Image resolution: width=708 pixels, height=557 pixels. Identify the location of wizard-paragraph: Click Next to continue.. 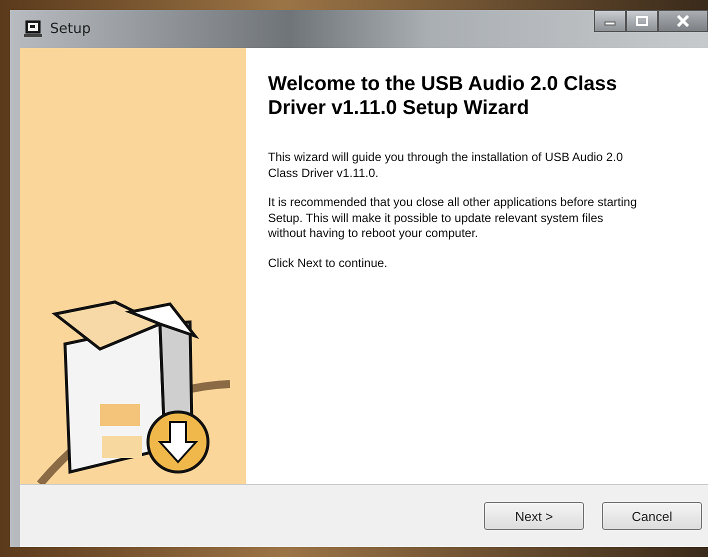
(328, 264).